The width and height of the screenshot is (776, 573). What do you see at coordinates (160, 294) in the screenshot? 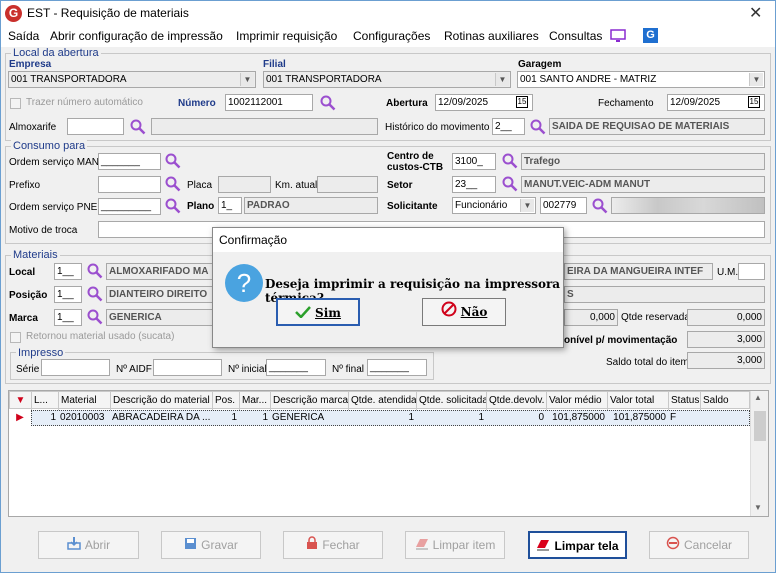
I see `posicao-desc-field: DIANTEIRO DIREITO` at bounding box center [160, 294].